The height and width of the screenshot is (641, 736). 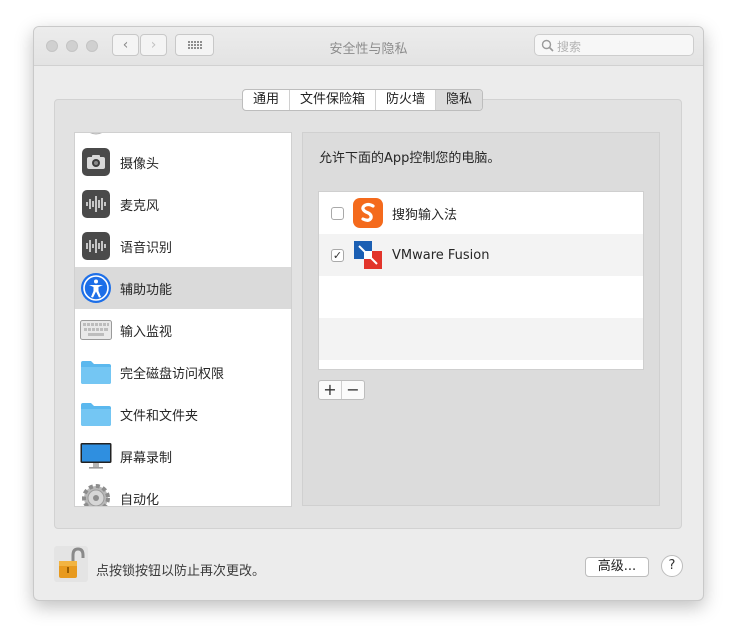 I want to click on sidebar-item-label: 输入监视, so click(x=146, y=332).